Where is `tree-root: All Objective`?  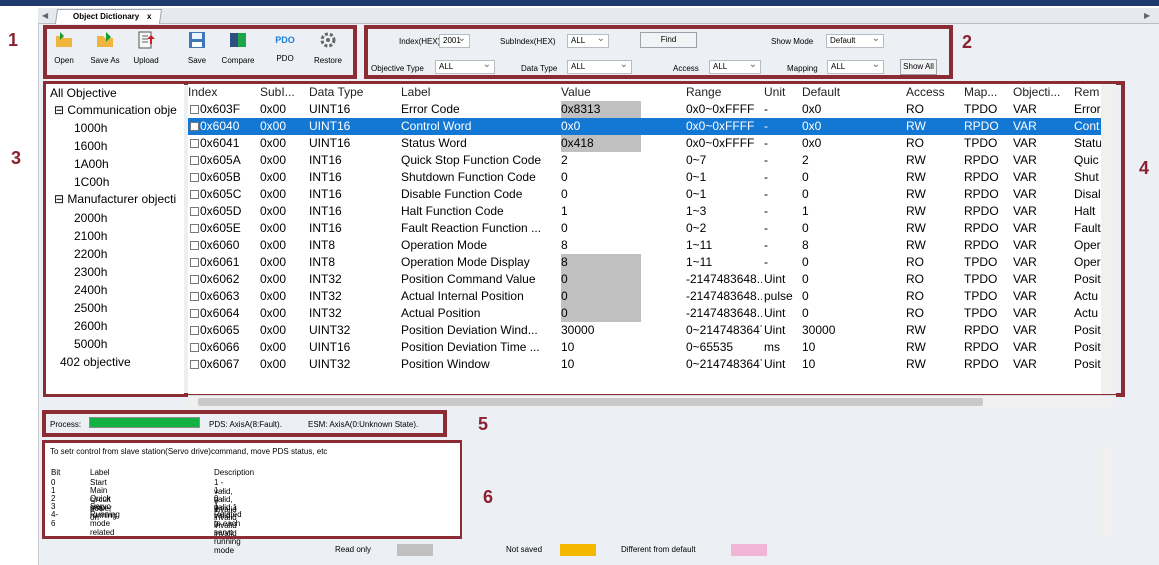 tree-root: All Objective is located at coordinates (83, 93).